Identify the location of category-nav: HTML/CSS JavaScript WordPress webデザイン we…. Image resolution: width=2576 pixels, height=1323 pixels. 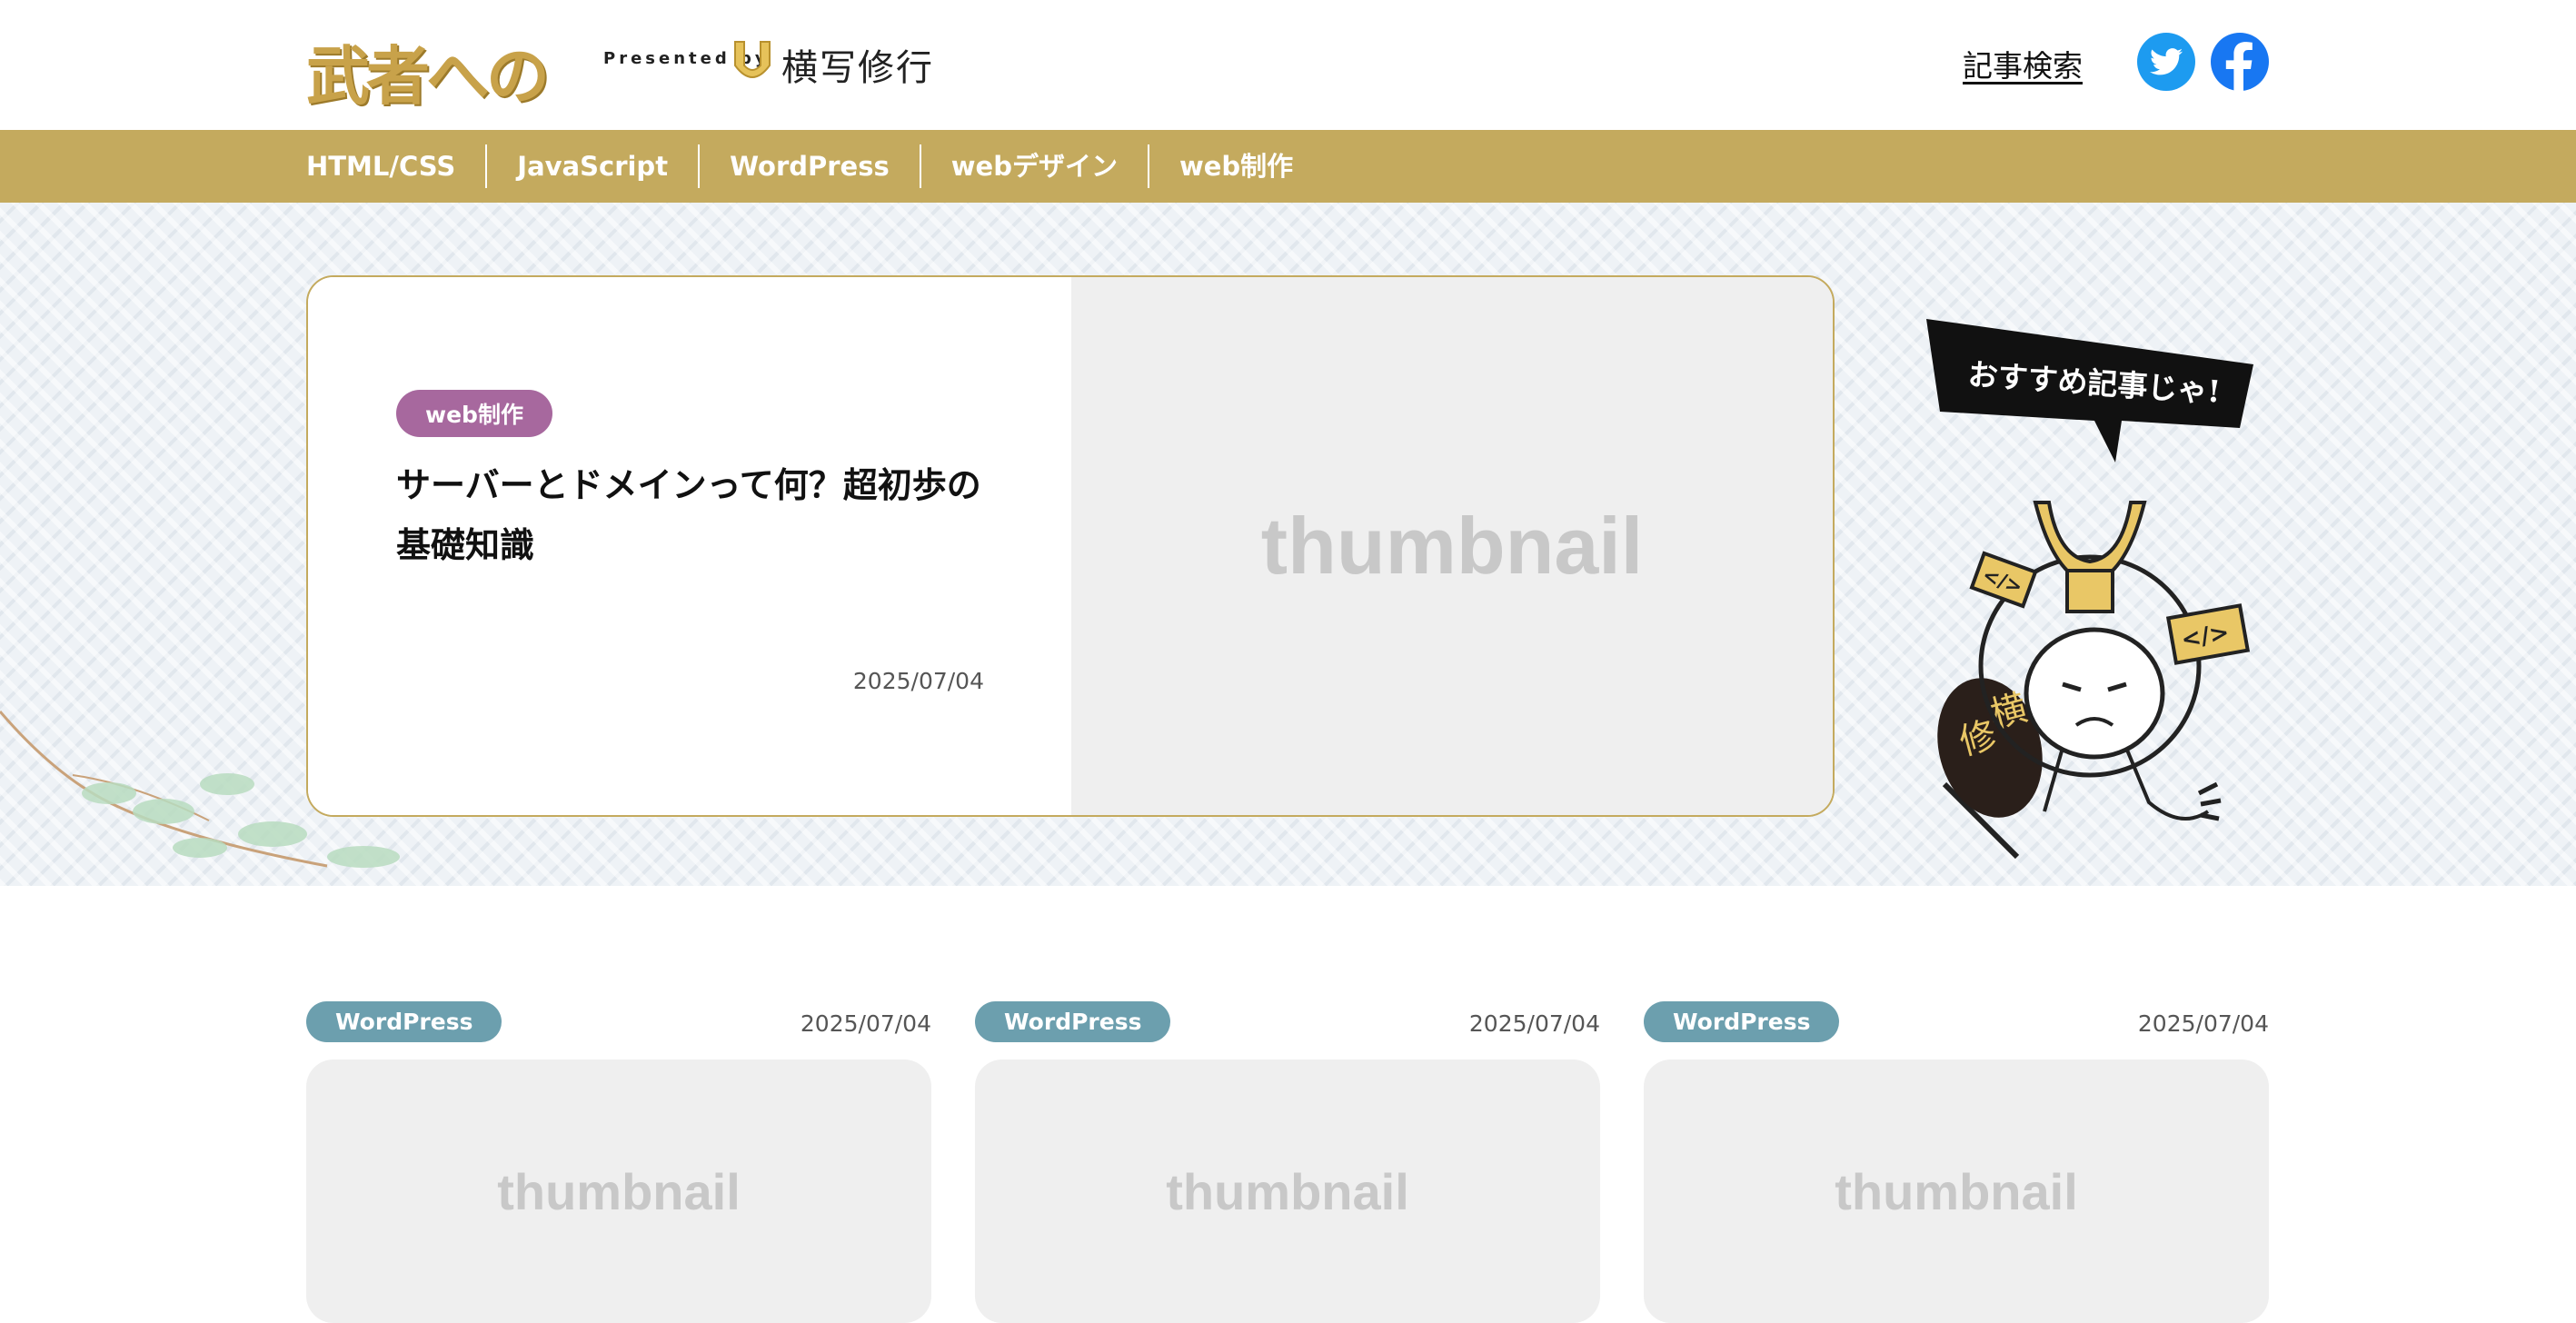
(1288, 166).